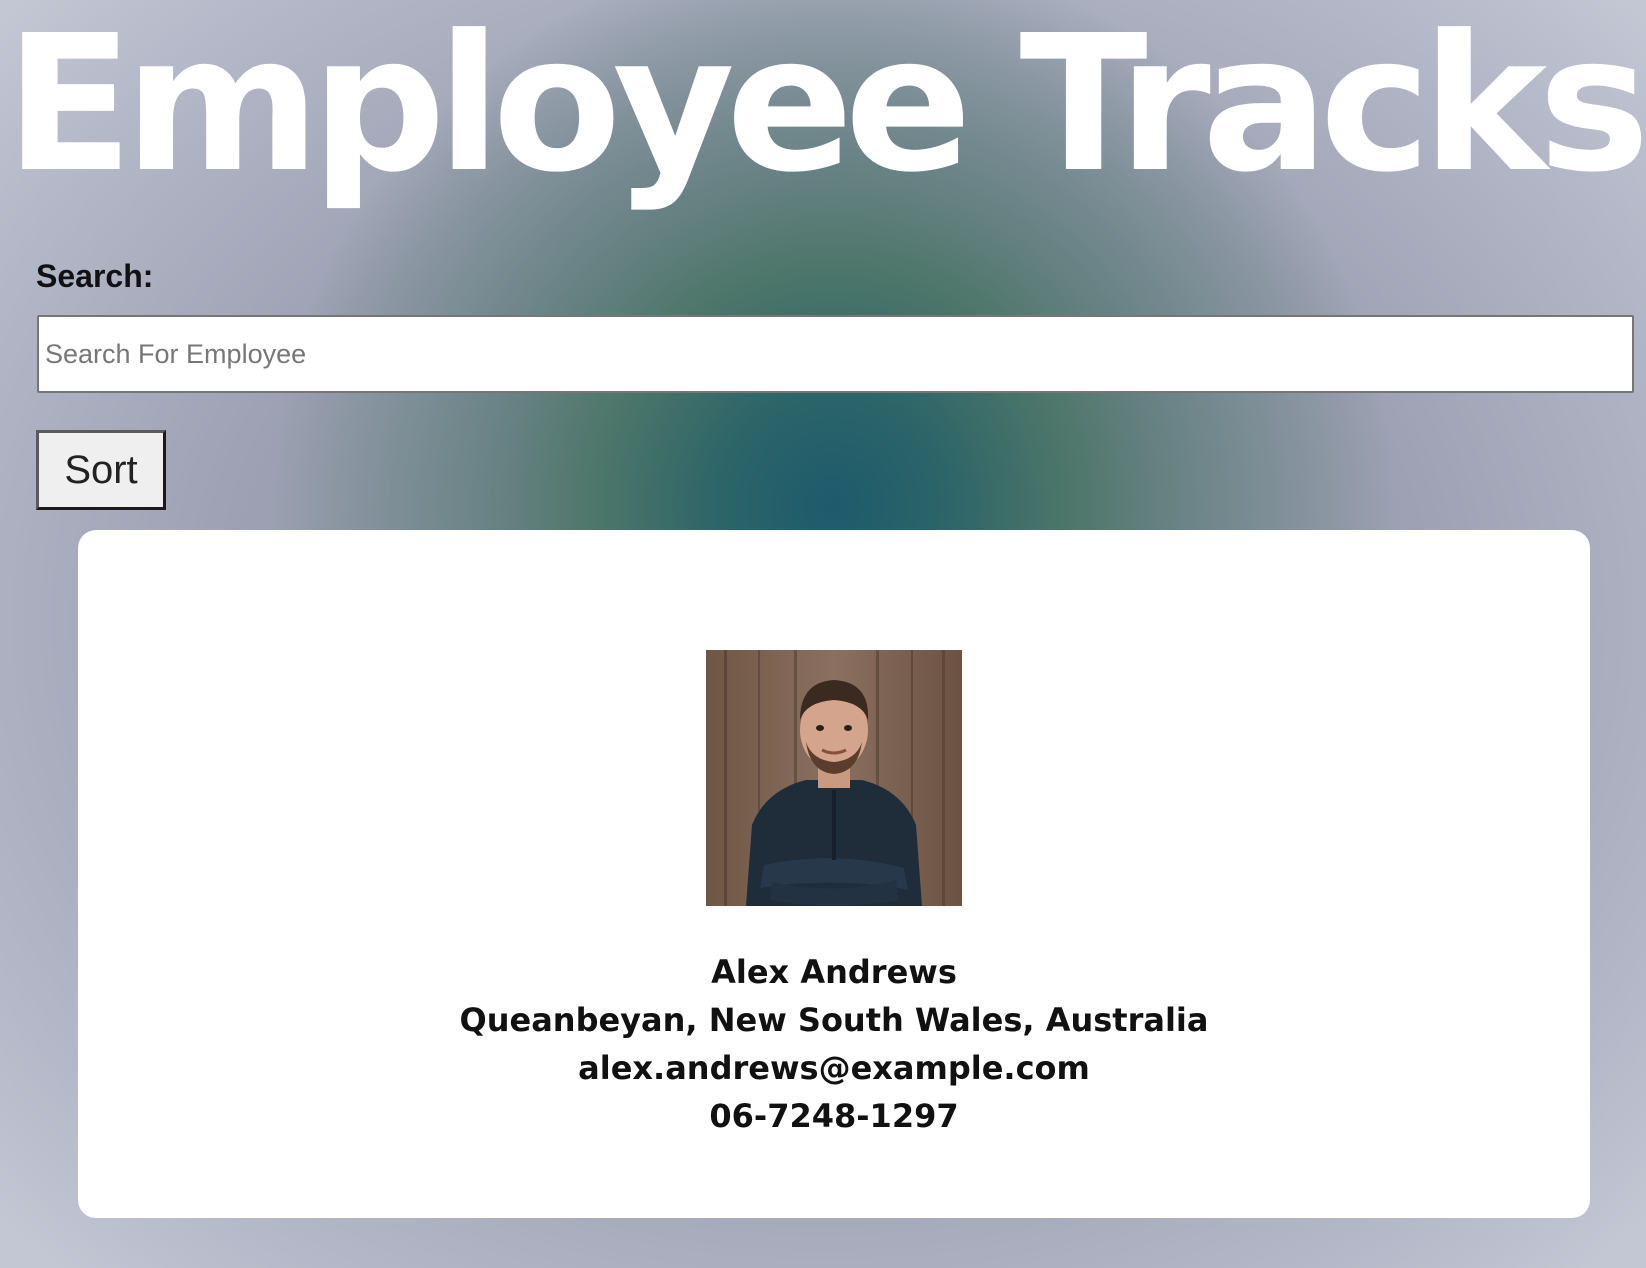  What do you see at coordinates (95, 276) in the screenshot?
I see `search-label: Search:` at bounding box center [95, 276].